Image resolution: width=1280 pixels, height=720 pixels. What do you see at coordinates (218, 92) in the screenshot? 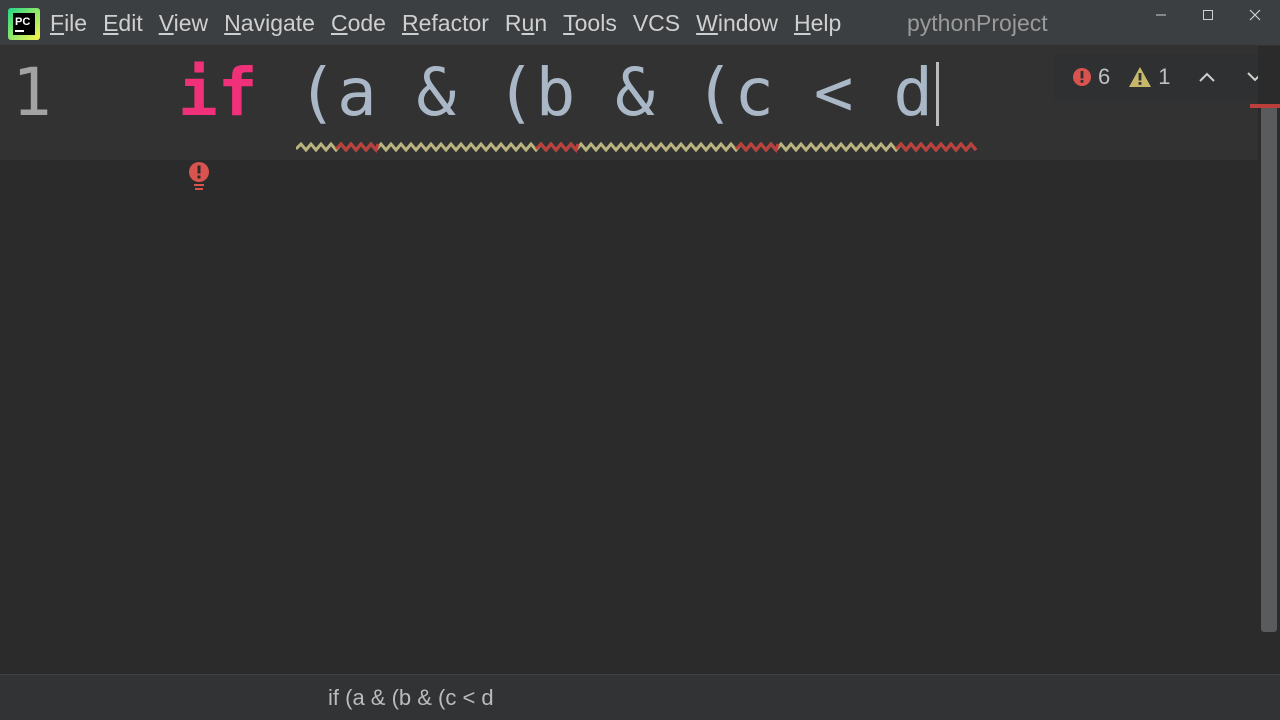
I see `code-keyword-if: if` at bounding box center [218, 92].